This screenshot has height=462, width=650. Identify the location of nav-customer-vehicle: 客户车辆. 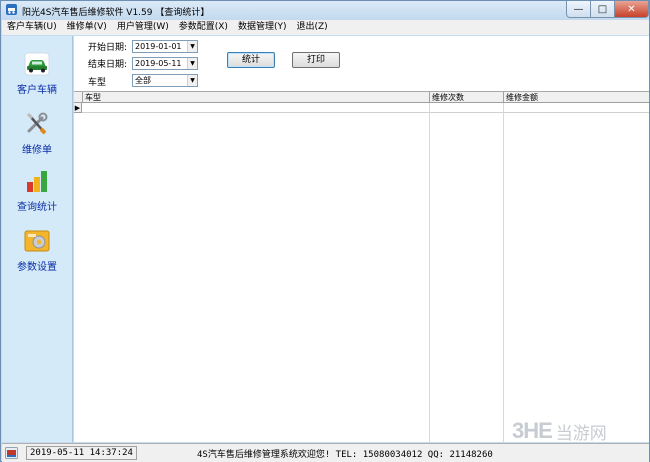
(37, 73).